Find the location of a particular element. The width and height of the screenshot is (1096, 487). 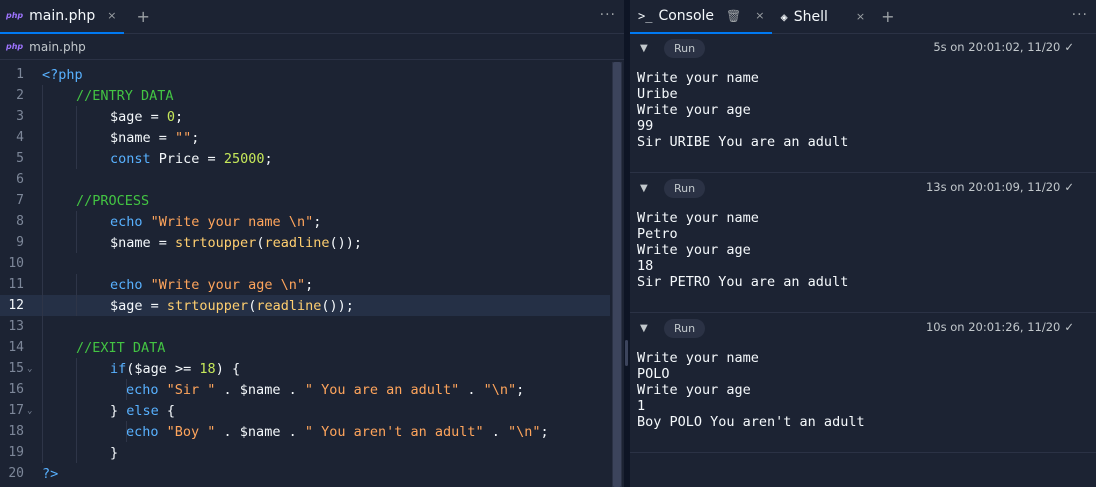

code-line: 14 //EXIT DATA is located at coordinates (305, 347).